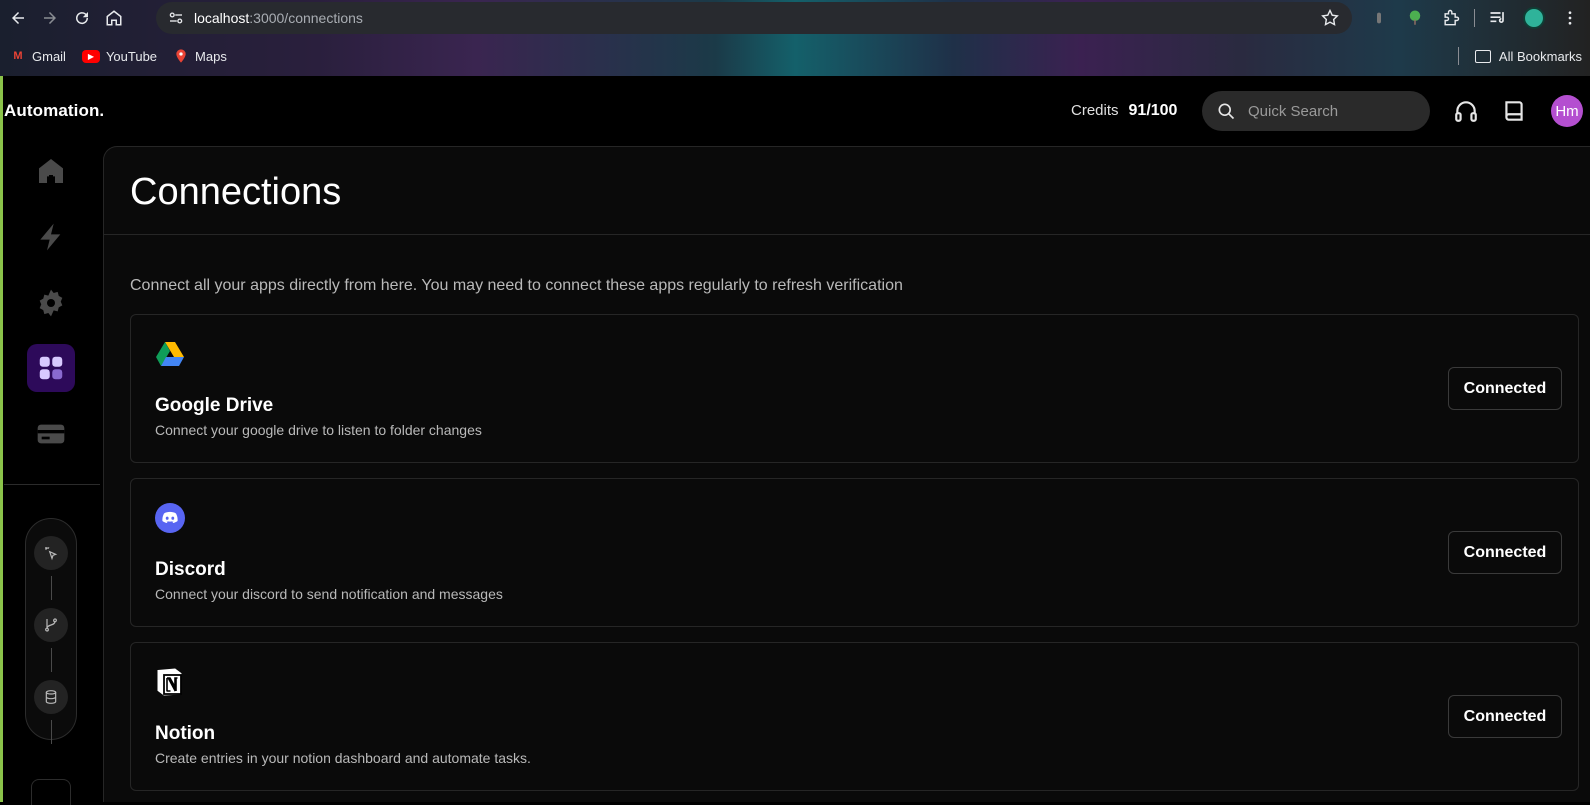 This screenshot has height=805, width=1590. Describe the element at coordinates (236, 192) in the screenshot. I see `page-title: Connections` at that location.